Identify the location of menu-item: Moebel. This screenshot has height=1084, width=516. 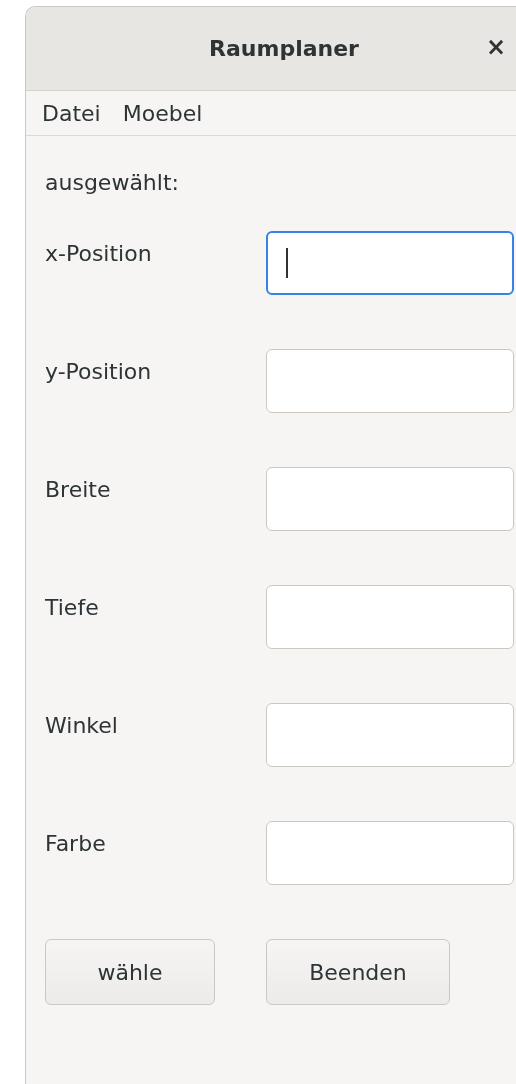
(162, 113).